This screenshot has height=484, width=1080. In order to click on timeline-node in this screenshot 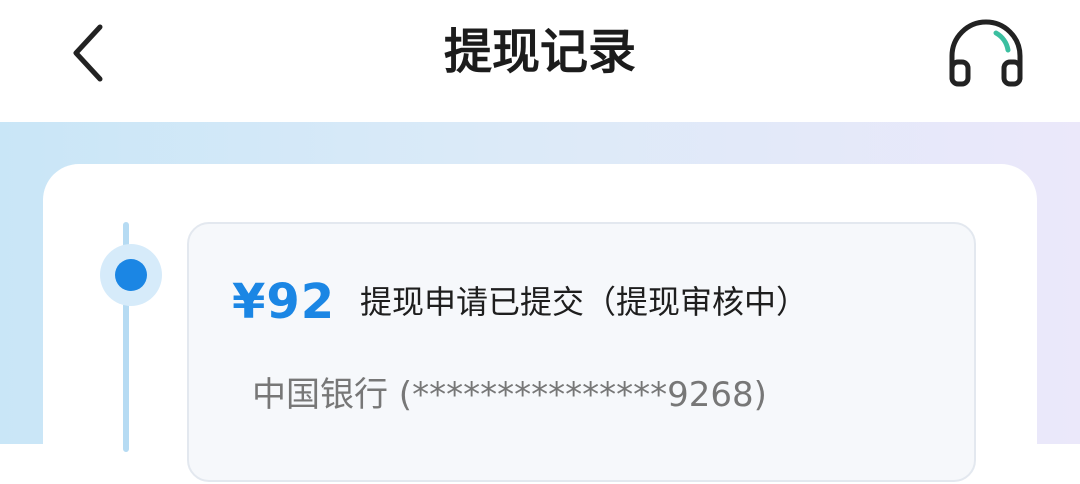, I will do `click(131, 275)`.